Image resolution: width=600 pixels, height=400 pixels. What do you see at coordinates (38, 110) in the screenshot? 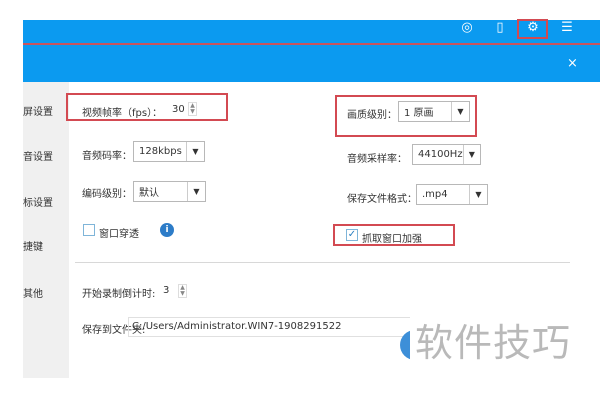
I see `sidebar-item-screen: 屏设置` at bounding box center [38, 110].